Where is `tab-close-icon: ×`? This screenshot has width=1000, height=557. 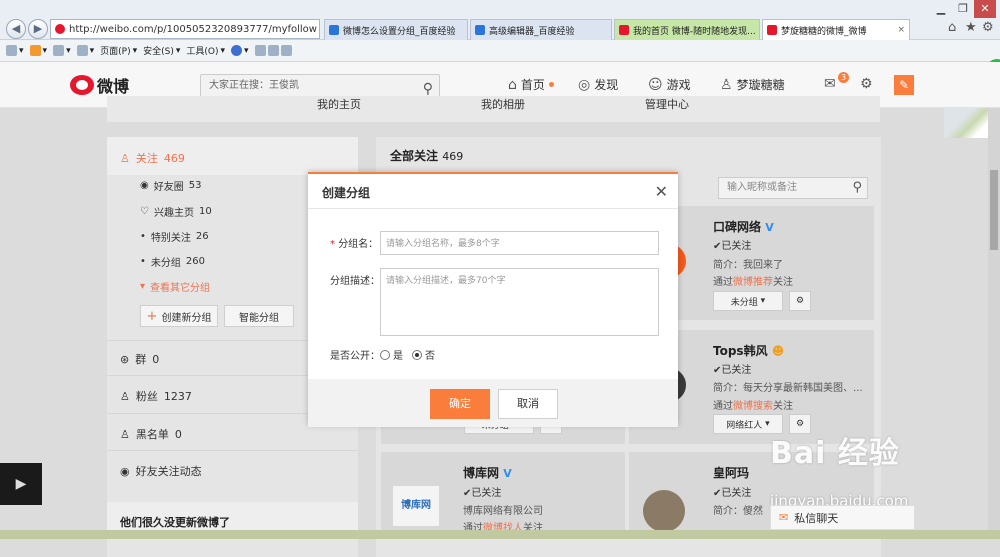 tab-close-icon: × is located at coordinates (901, 30).